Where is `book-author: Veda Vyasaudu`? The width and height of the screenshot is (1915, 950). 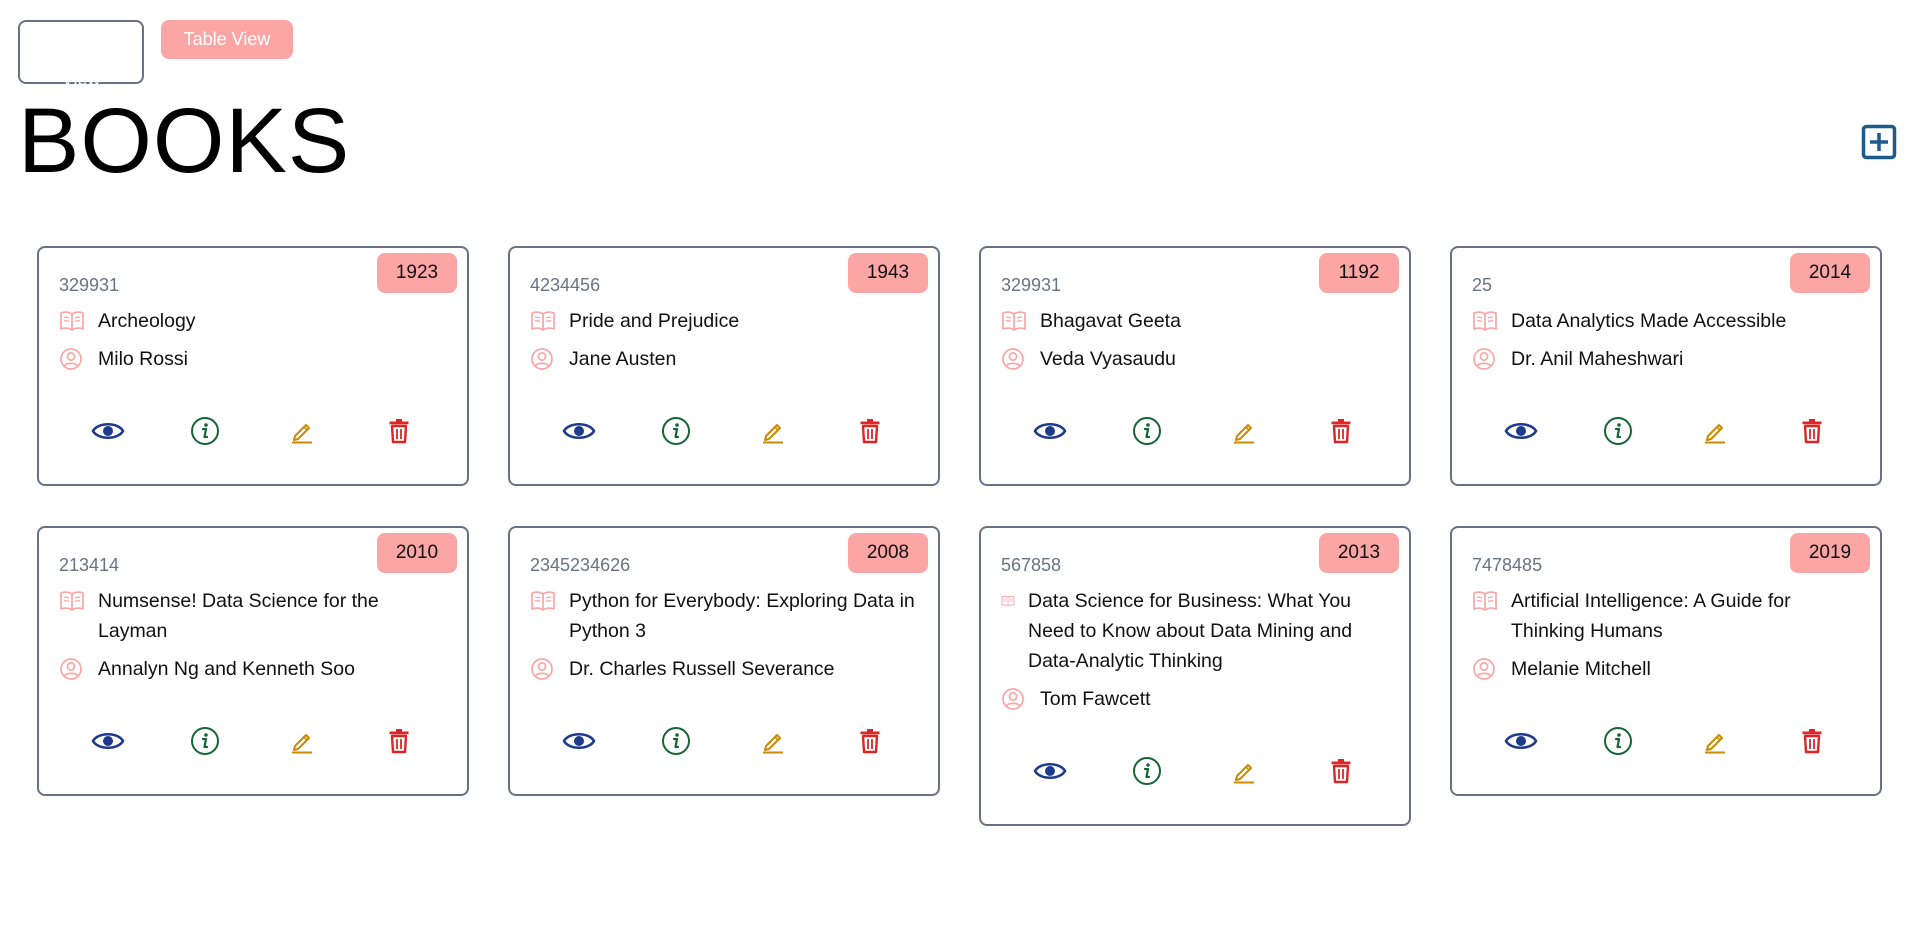 book-author: Veda Vyasaudu is located at coordinates (1108, 359).